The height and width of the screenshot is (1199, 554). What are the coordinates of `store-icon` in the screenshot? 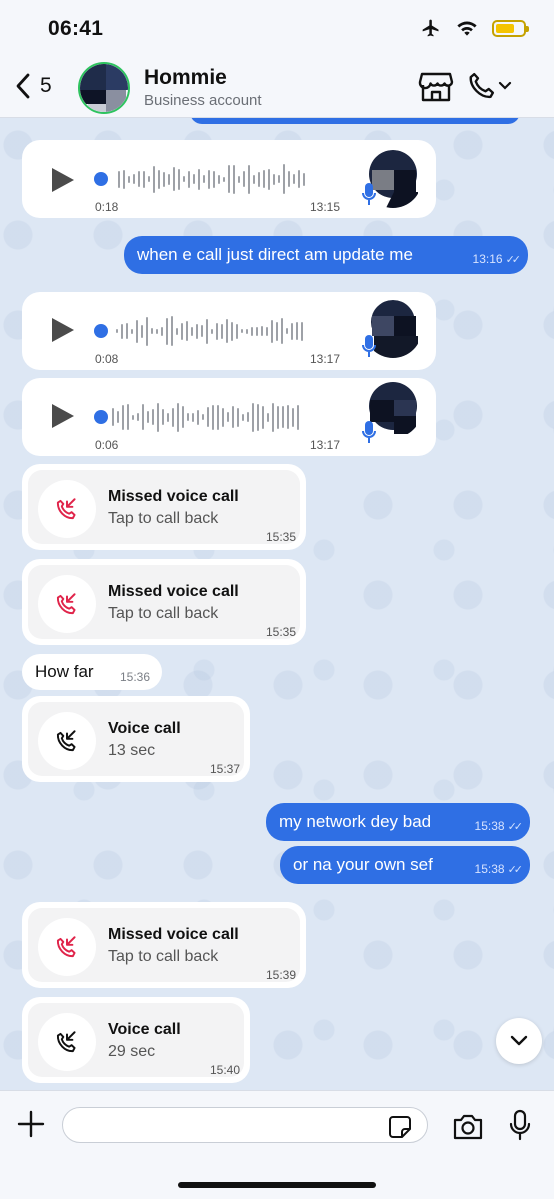 It's located at (436, 87).